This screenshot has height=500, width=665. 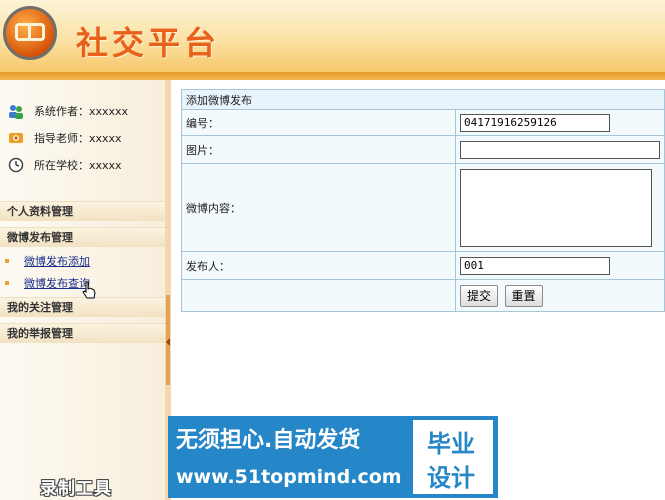 What do you see at coordinates (318, 207) in the screenshot?
I see `content-label: 微博内容：` at bounding box center [318, 207].